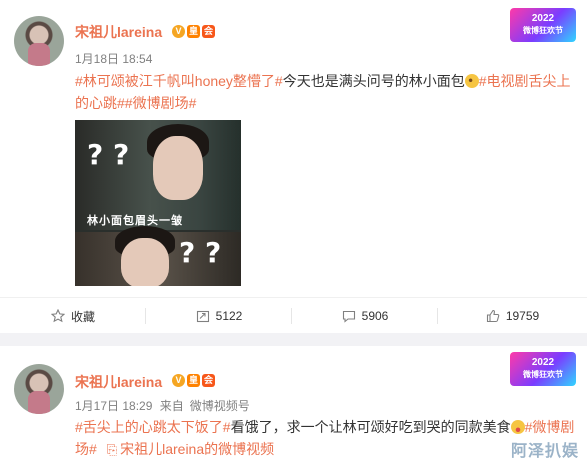 The image size is (587, 465). What do you see at coordinates (512, 316) in the screenshot?
I see `like-button: 19759` at bounding box center [512, 316].